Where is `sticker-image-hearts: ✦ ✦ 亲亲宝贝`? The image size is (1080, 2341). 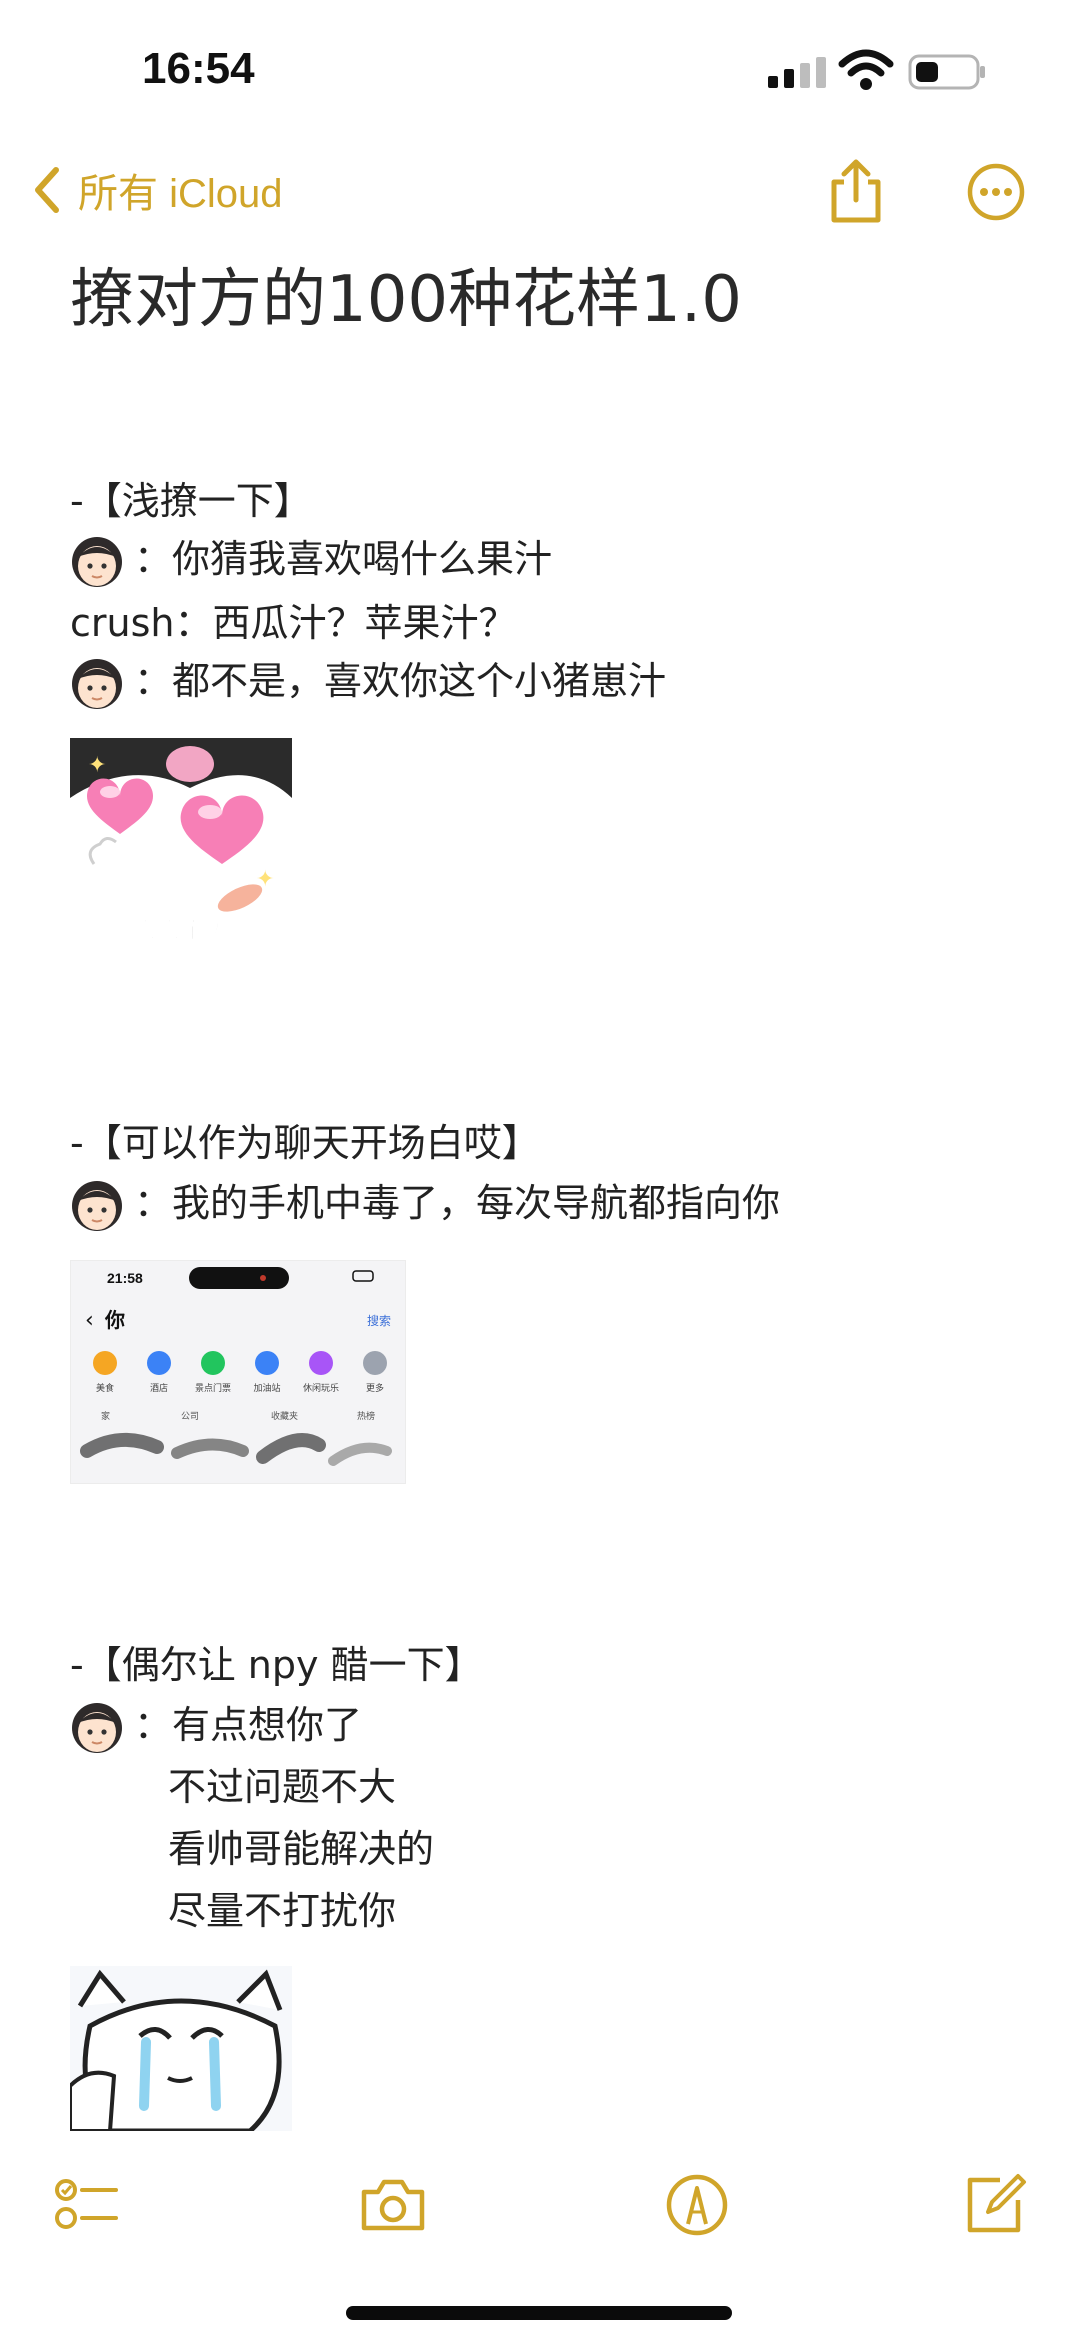
sticker-image-hearts: ✦ ✦ 亲亲宝贝 is located at coordinates (181, 849).